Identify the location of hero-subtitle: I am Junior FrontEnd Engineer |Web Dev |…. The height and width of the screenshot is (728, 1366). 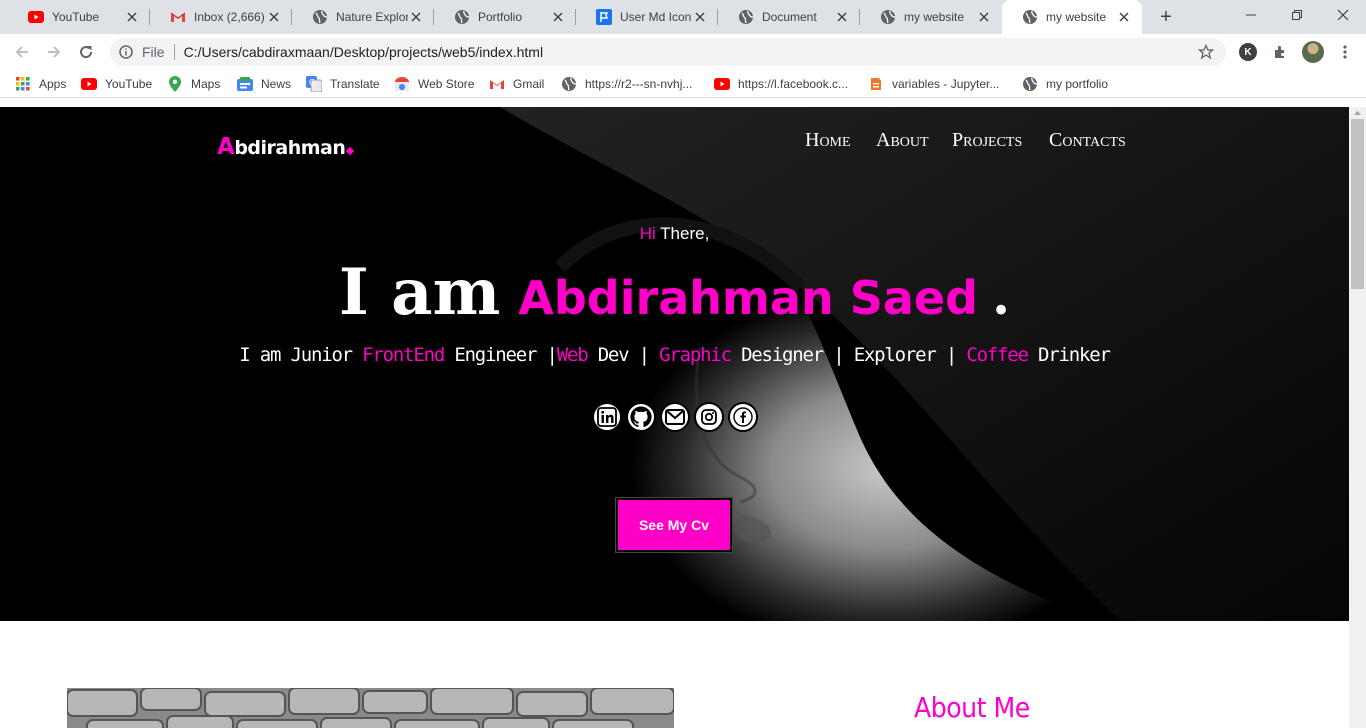
(674, 355).